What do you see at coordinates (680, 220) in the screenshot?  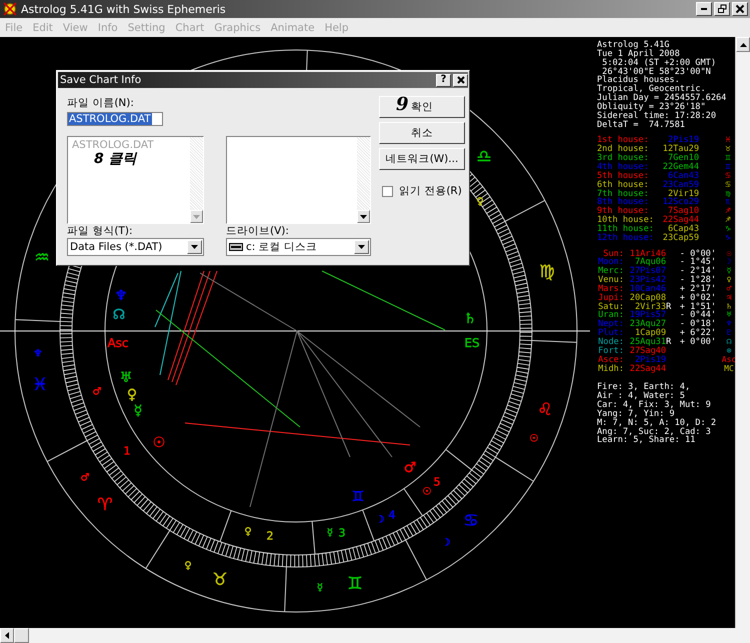 I see `house-position: 22Sag44` at bounding box center [680, 220].